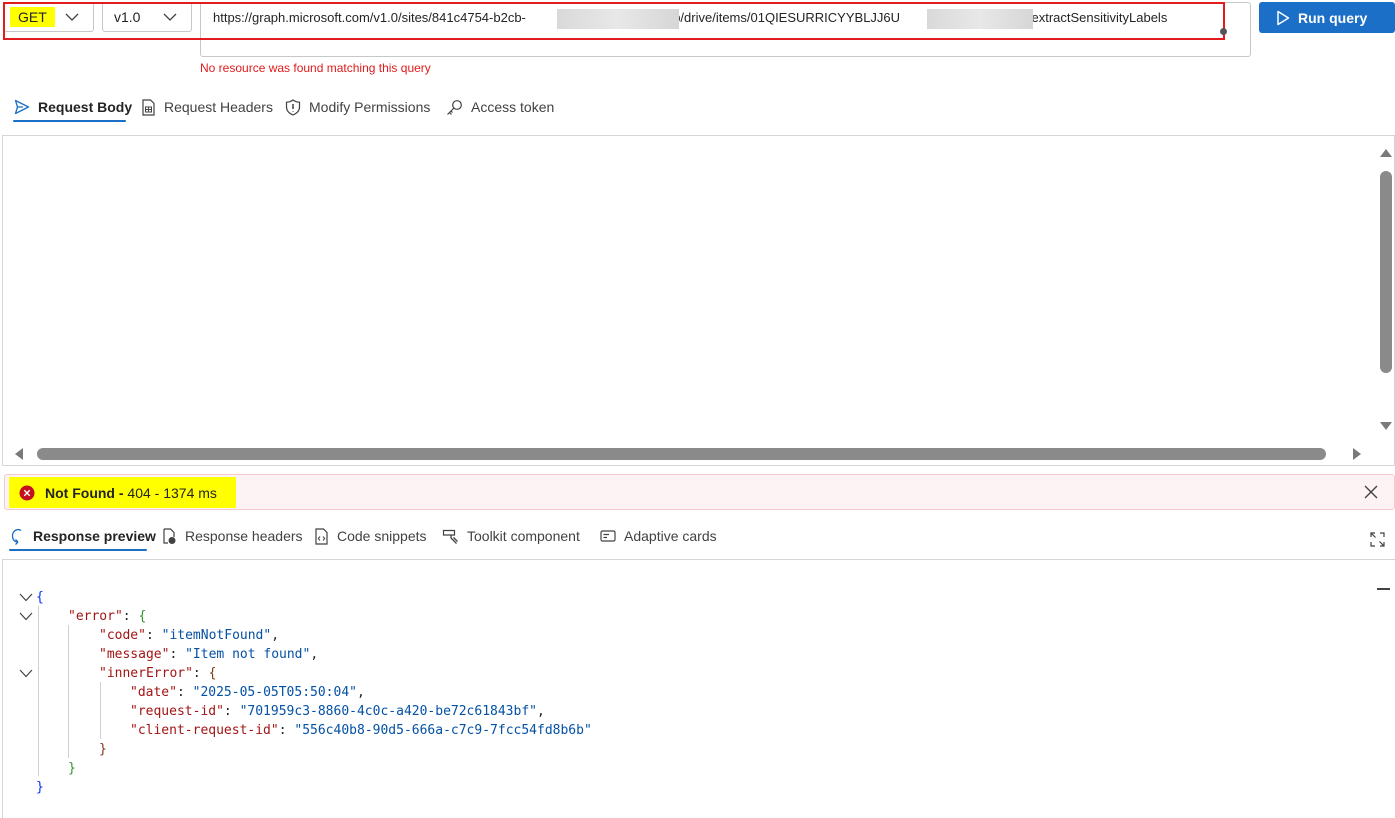 Image resolution: width=1395 pixels, height=818 pixels. Describe the element at coordinates (1333, 17) in the screenshot. I see `run-query-label: Run query` at that location.